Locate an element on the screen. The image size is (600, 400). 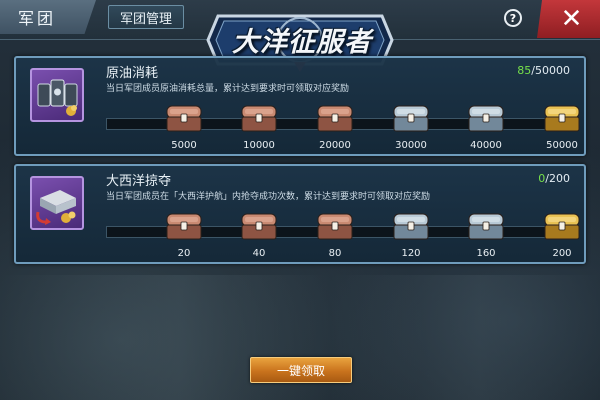
milestone-label: 160 is located at coordinates (486, 253).